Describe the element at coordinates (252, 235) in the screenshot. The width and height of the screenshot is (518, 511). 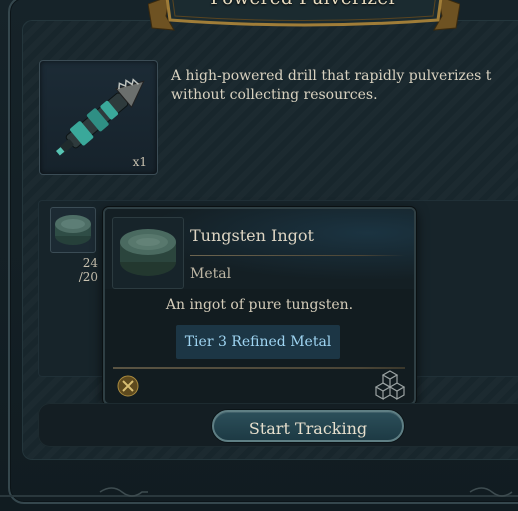
I see `tooltip-item-name: Tungsten Ingot` at that location.